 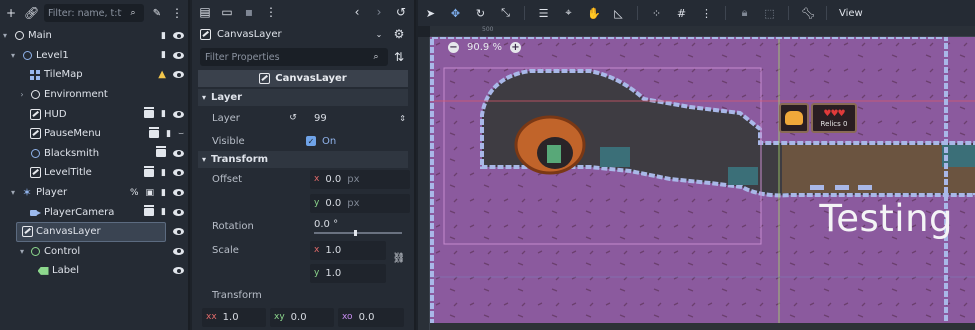 I want to click on ruler-vertical, so click(x=424, y=183).